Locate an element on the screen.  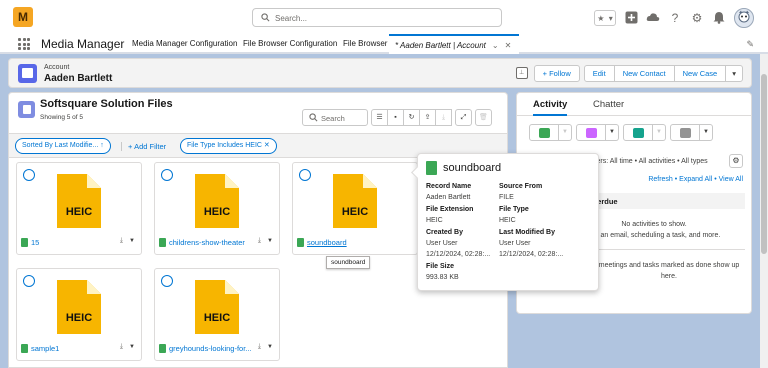
arrow-up-icon: ↑ is located at coordinates (101, 145).